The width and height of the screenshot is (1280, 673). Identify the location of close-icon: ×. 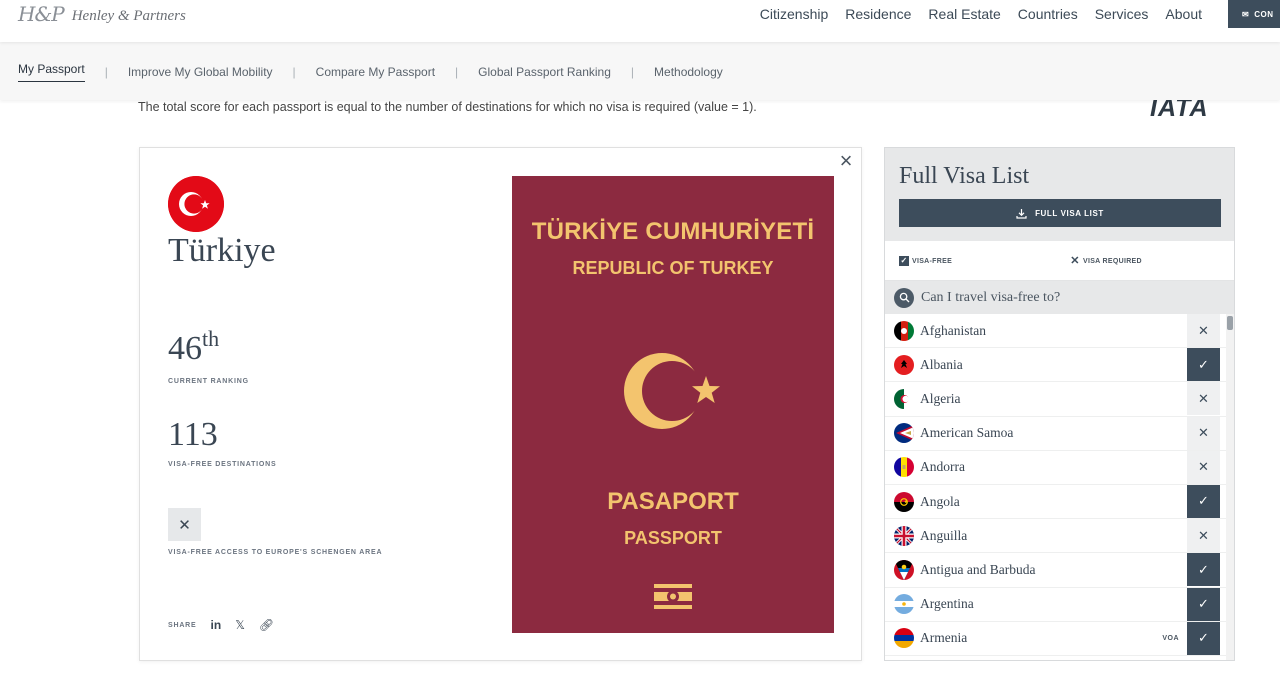
(846, 161).